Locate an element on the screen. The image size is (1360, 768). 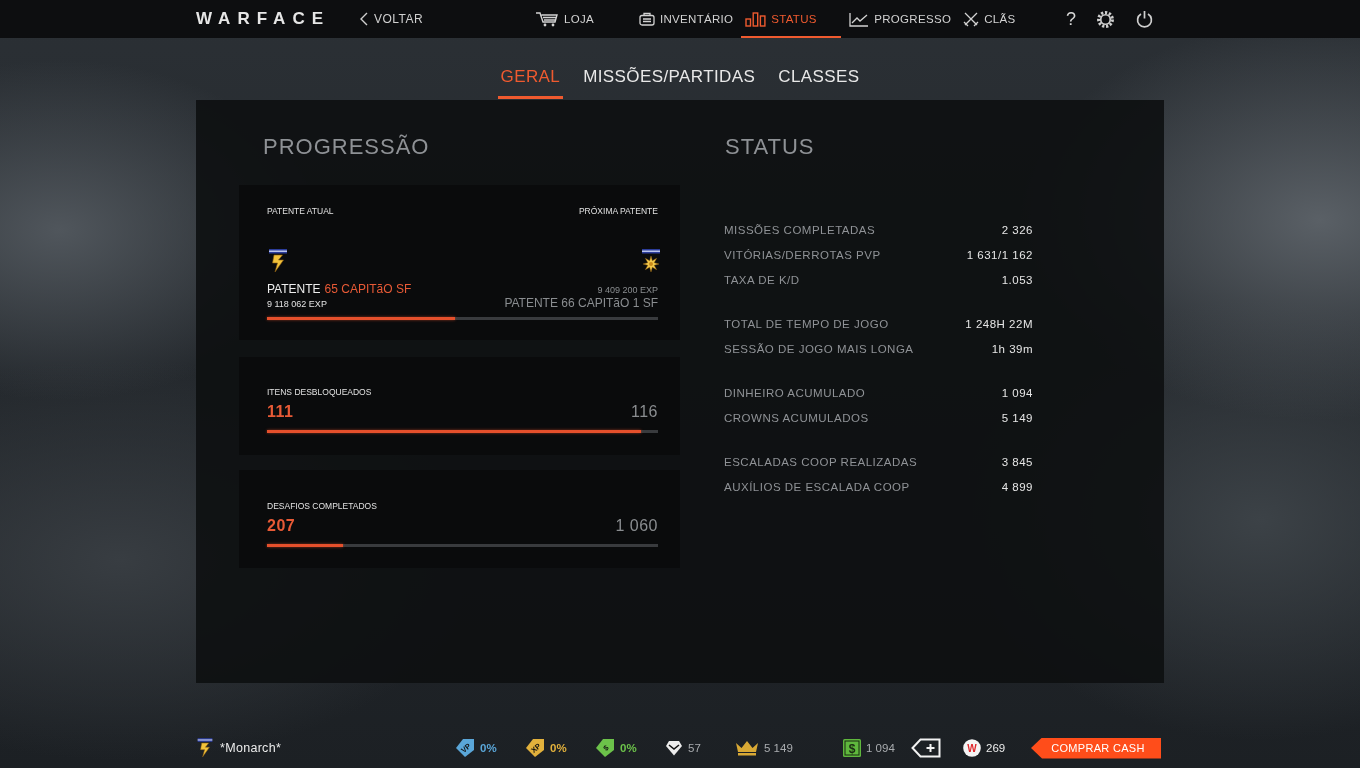
stat-value: 1 631/1 162 is located at coordinates (999, 254).